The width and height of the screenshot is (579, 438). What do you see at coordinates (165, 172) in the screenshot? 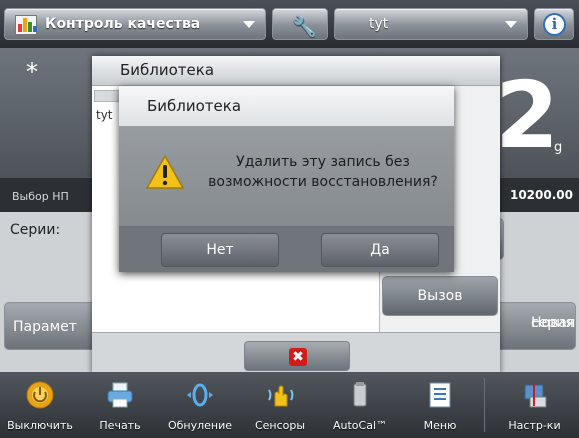
I see `warning-icon` at bounding box center [165, 172].